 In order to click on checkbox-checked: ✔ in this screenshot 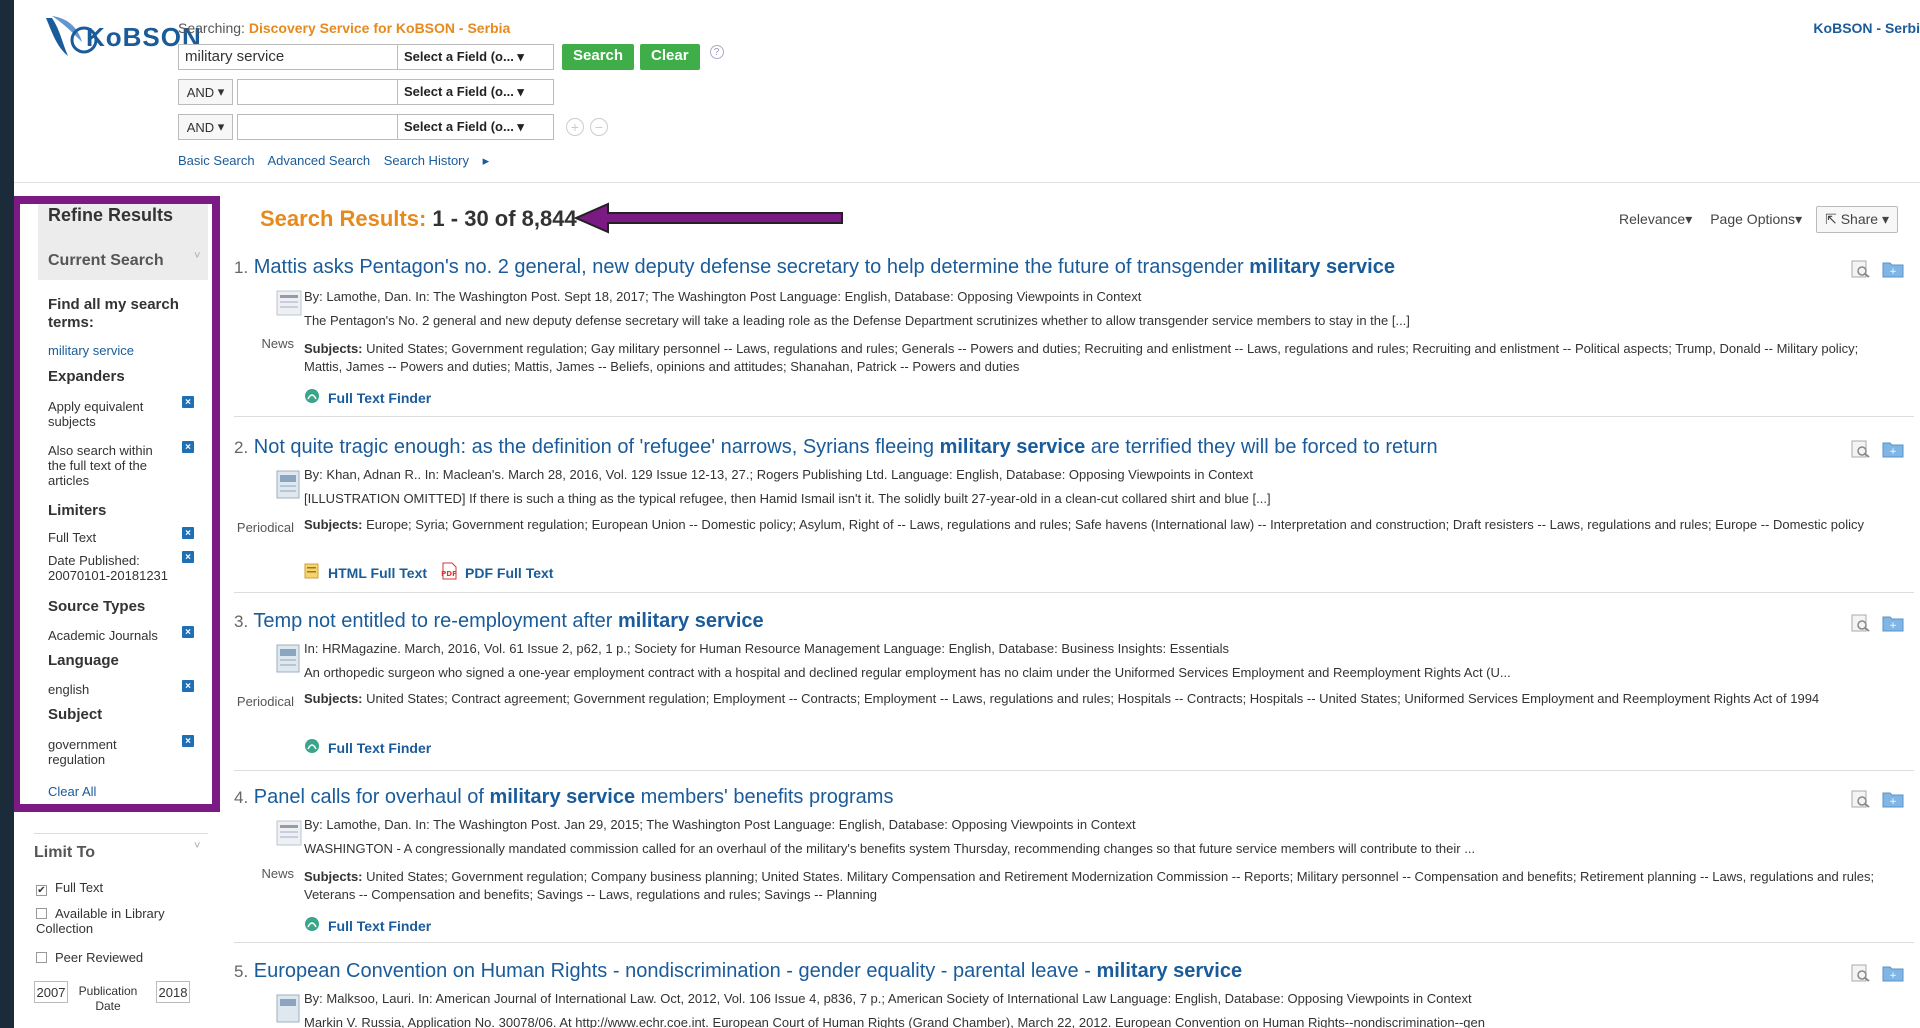, I will do `click(41, 890)`.